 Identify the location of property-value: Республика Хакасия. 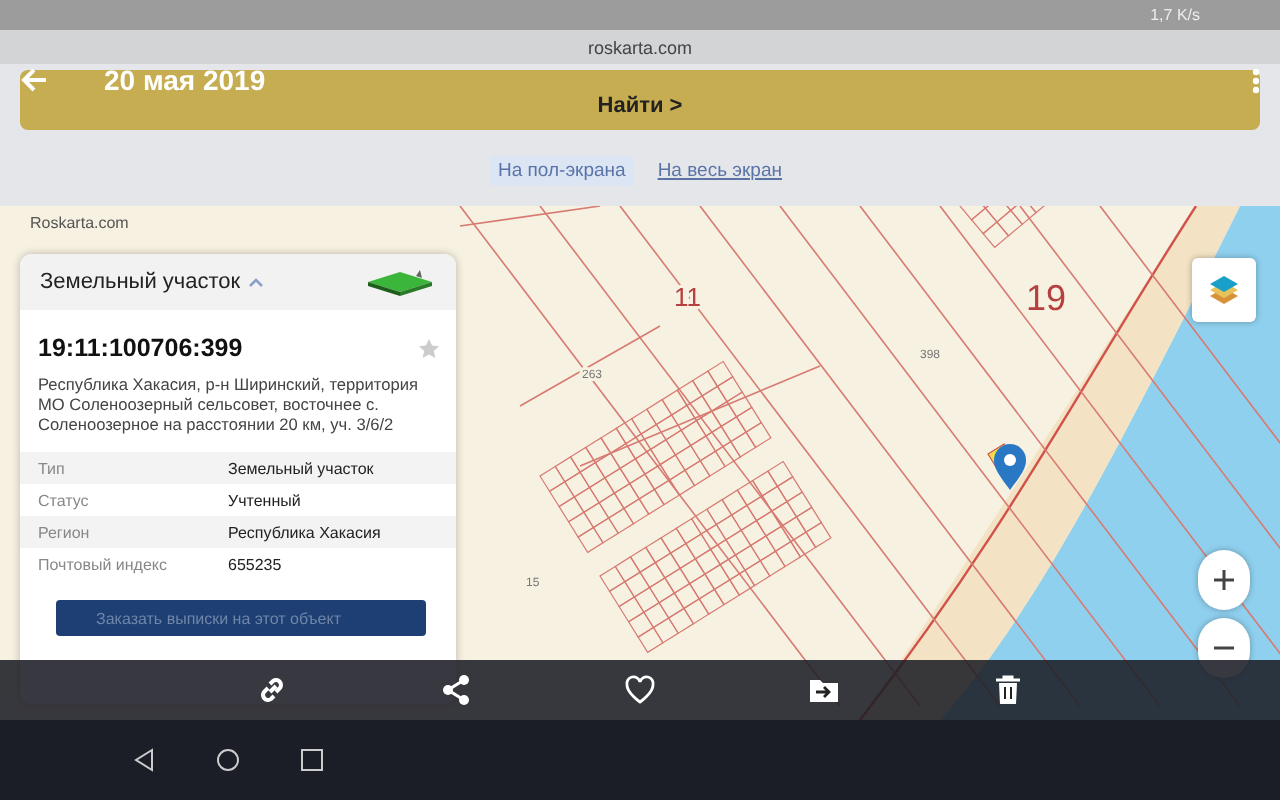
(305, 532).